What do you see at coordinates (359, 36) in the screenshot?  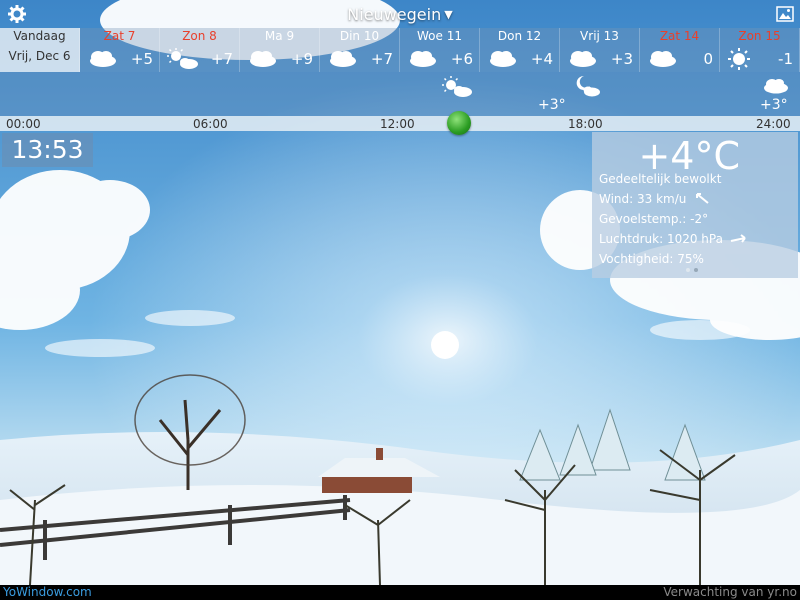 I see `day-name: Din 10` at bounding box center [359, 36].